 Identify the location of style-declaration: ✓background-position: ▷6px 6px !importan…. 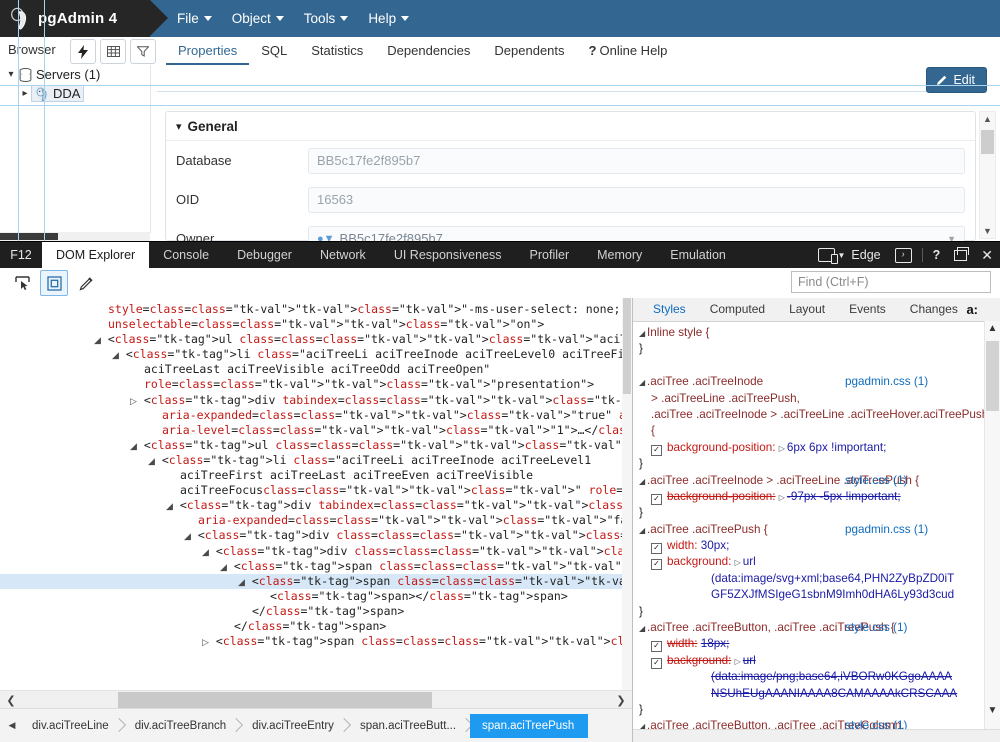
(817, 448).